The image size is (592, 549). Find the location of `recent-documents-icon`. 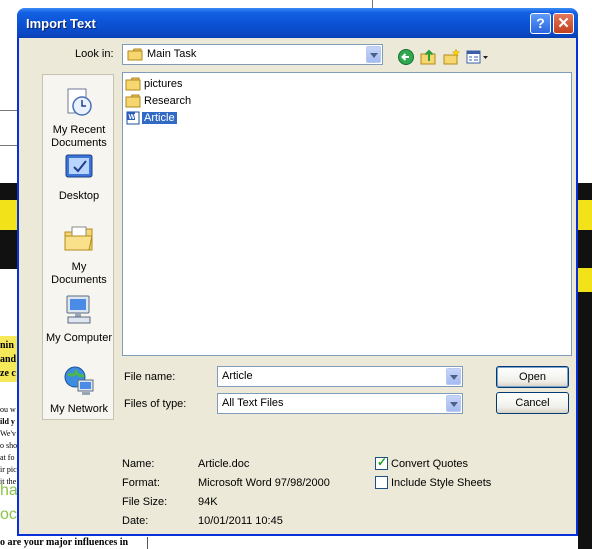

recent-documents-icon is located at coordinates (79, 102).